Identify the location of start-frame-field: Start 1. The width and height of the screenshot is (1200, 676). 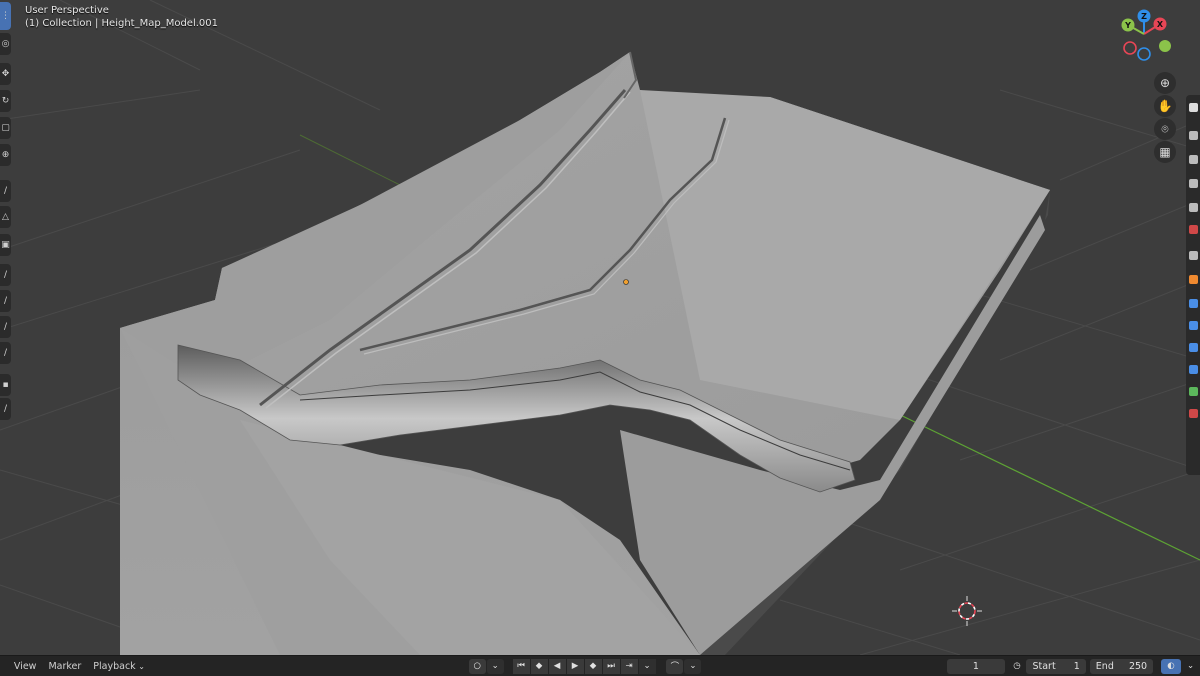
(1056, 666).